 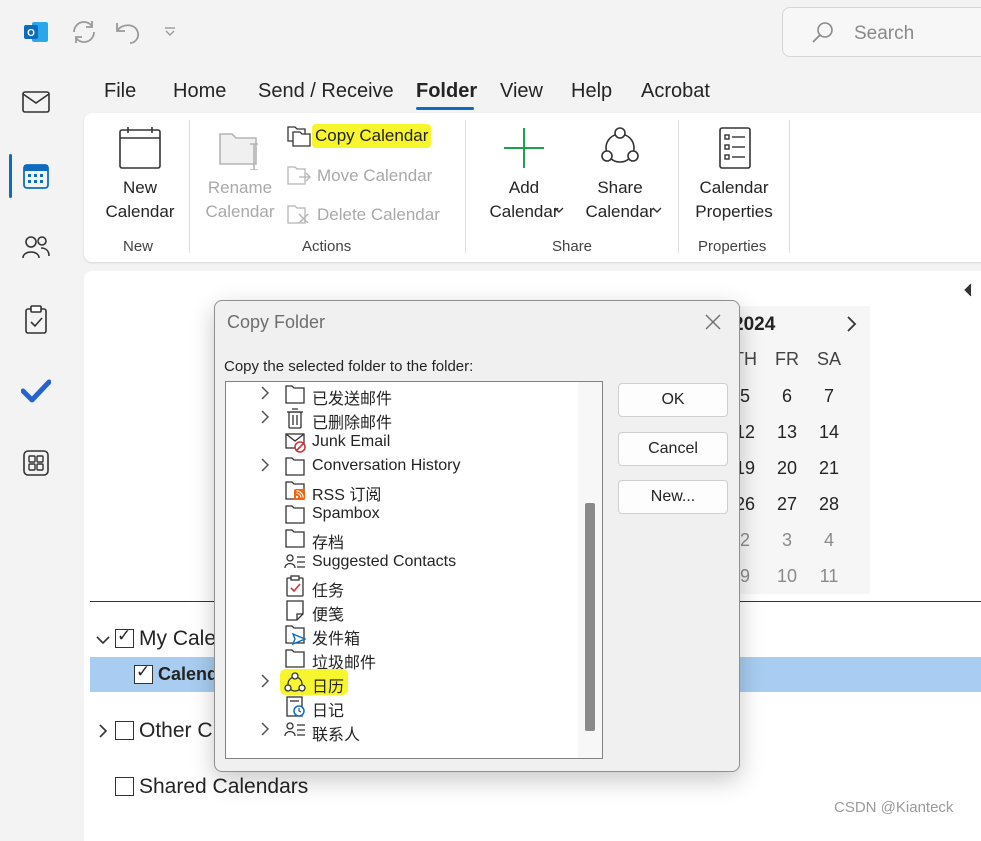 What do you see at coordinates (787, 540) in the screenshot?
I see `calendar-day: 3` at bounding box center [787, 540].